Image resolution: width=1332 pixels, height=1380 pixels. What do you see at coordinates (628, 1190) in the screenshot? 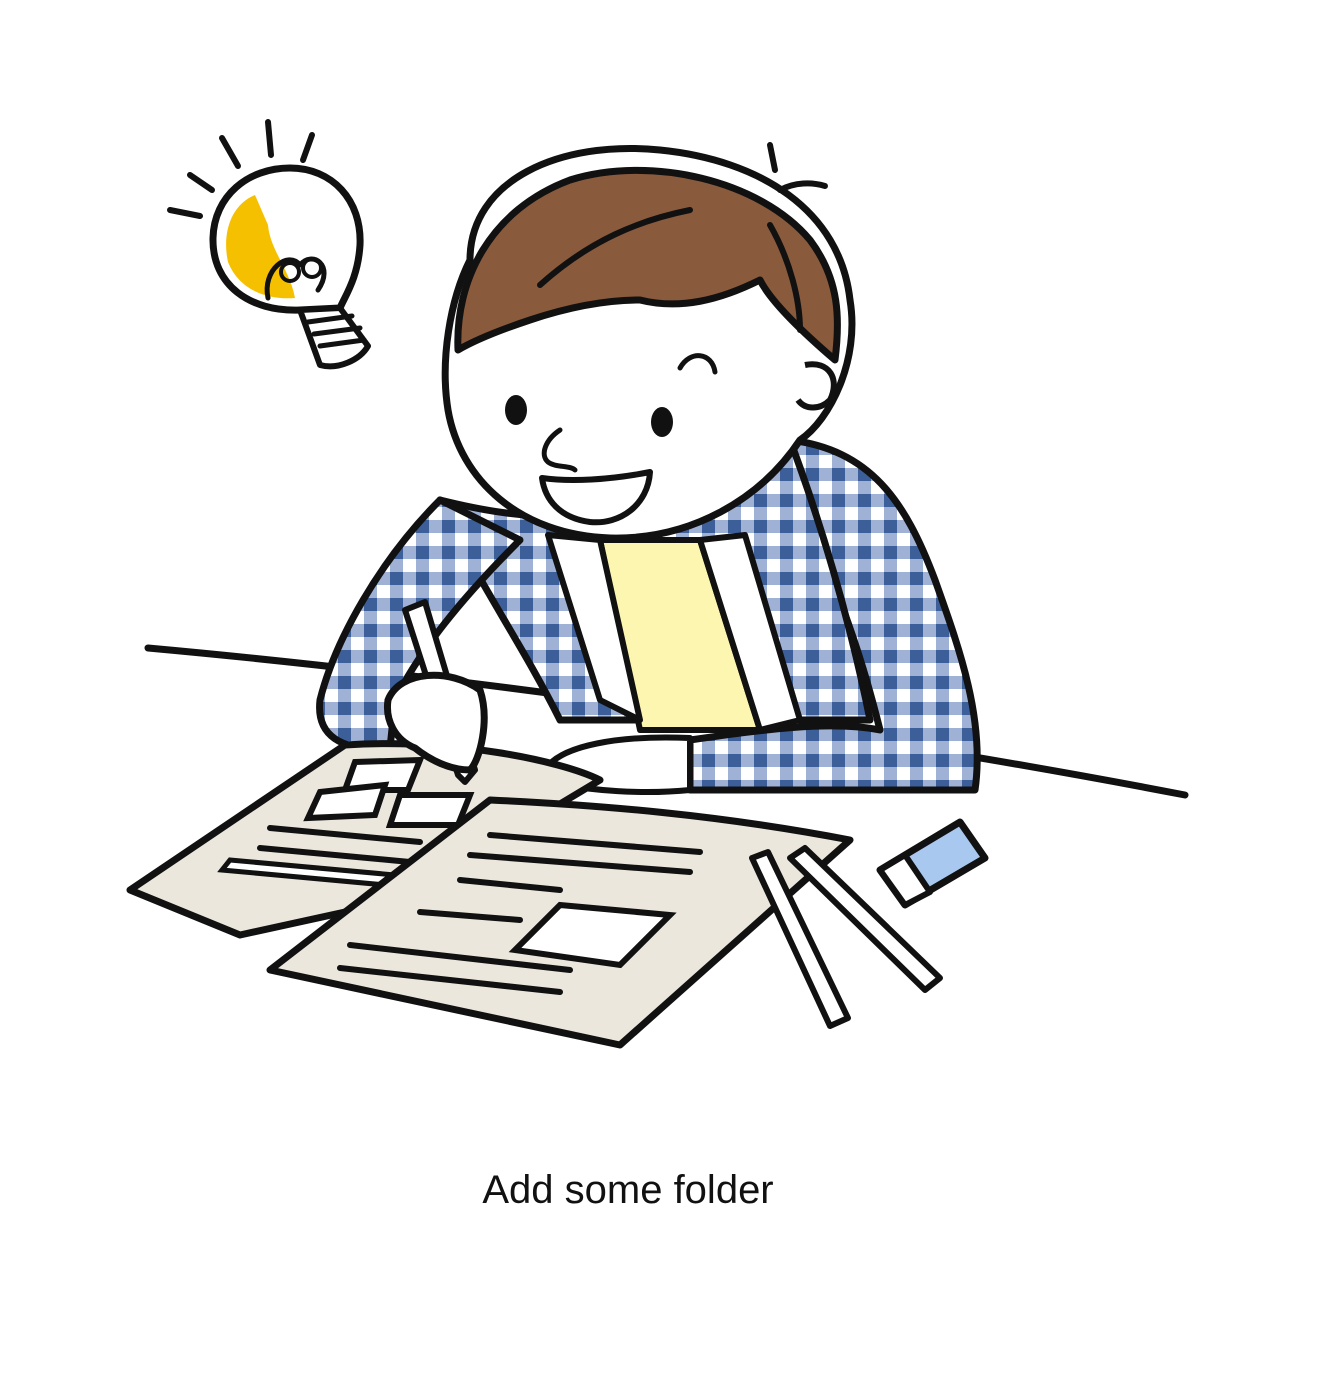
I see `empty-state-message: Add some folder` at bounding box center [628, 1190].